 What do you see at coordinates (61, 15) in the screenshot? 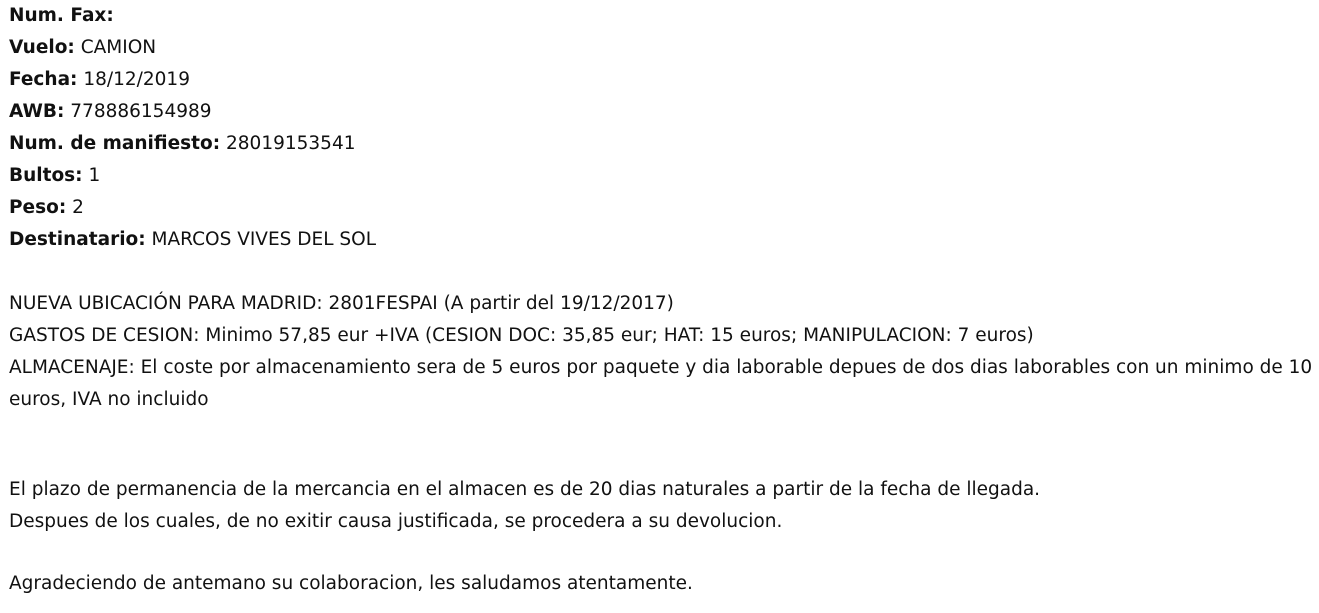
I see `field-label: Num. Fax:` at bounding box center [61, 15].